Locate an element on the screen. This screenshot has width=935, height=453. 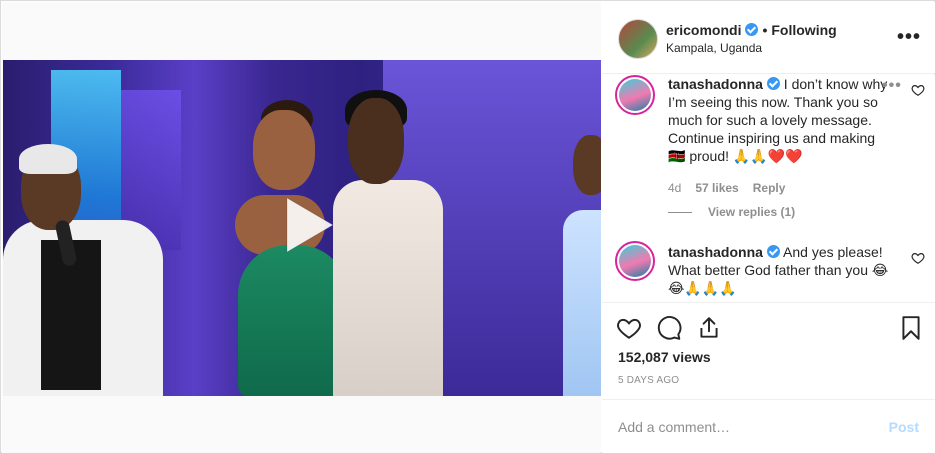
post-comment-button: Post is located at coordinates (904, 427).